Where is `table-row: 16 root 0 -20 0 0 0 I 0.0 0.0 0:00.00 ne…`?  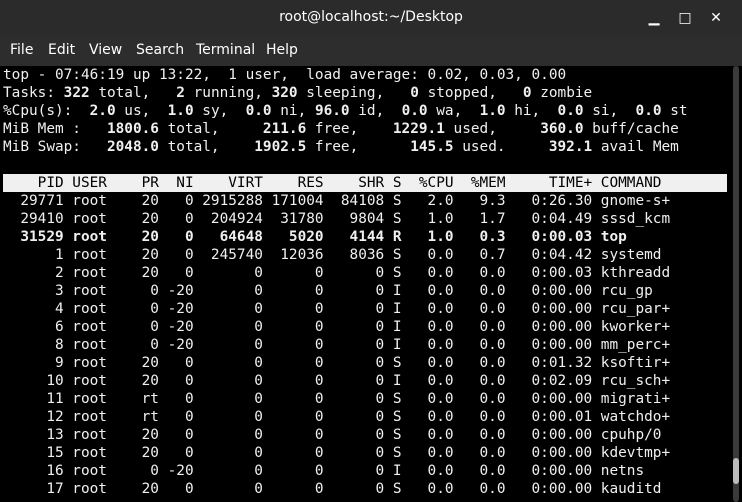 table-row: 16 root 0 -20 0 0 0 I 0.0 0.0 0:00.00 ne… is located at coordinates (337, 471).